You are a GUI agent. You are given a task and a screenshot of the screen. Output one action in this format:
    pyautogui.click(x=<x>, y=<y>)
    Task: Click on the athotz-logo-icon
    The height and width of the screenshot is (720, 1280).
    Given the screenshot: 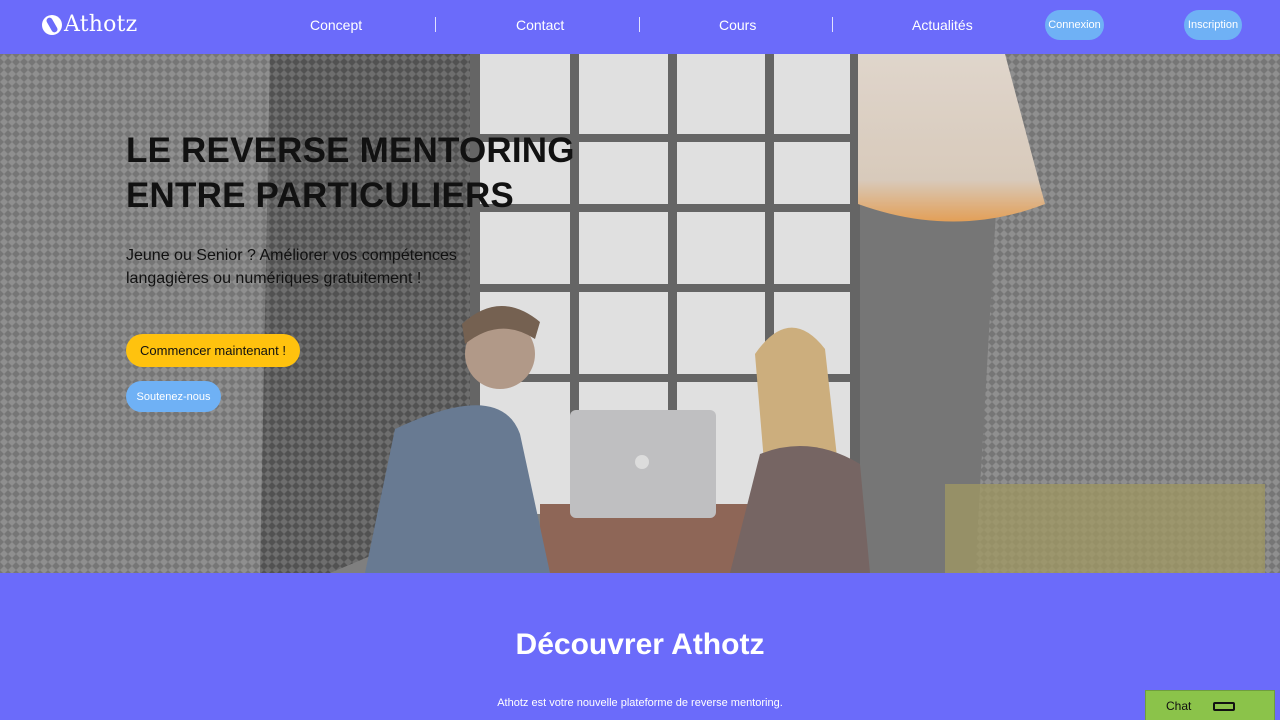 What is the action you would take?
    pyautogui.click(x=52, y=24)
    